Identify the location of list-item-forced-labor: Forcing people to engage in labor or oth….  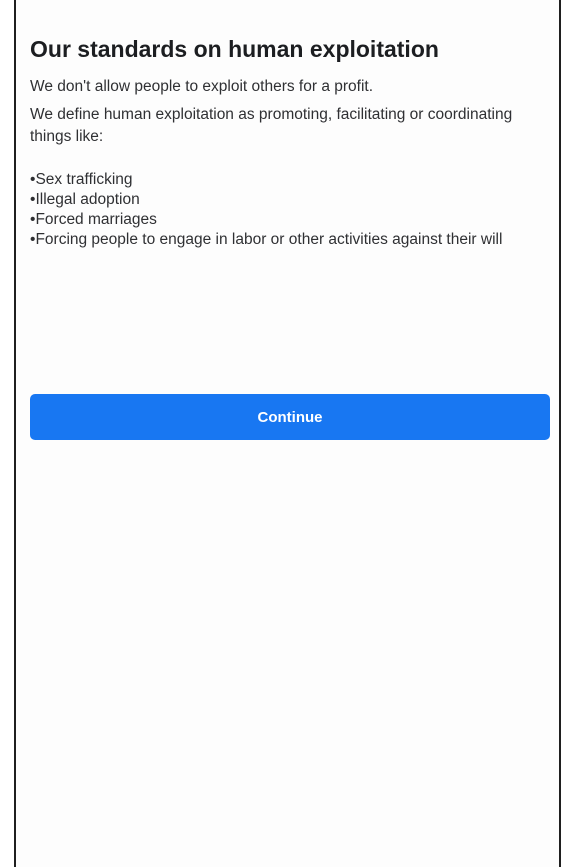
(289, 240).